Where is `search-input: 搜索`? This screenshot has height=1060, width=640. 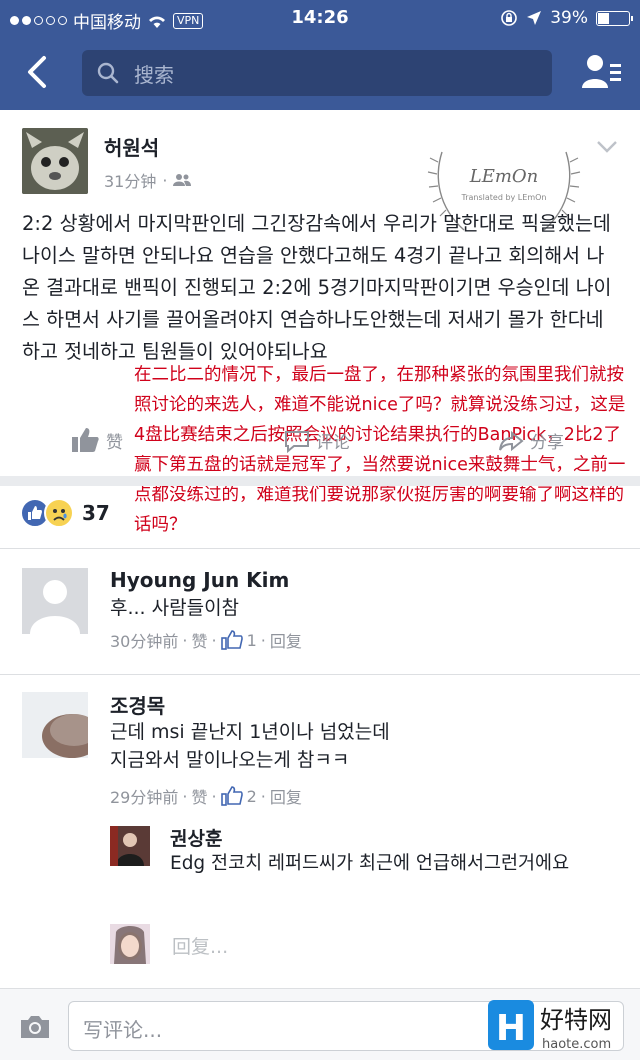 search-input: 搜索 is located at coordinates (317, 73).